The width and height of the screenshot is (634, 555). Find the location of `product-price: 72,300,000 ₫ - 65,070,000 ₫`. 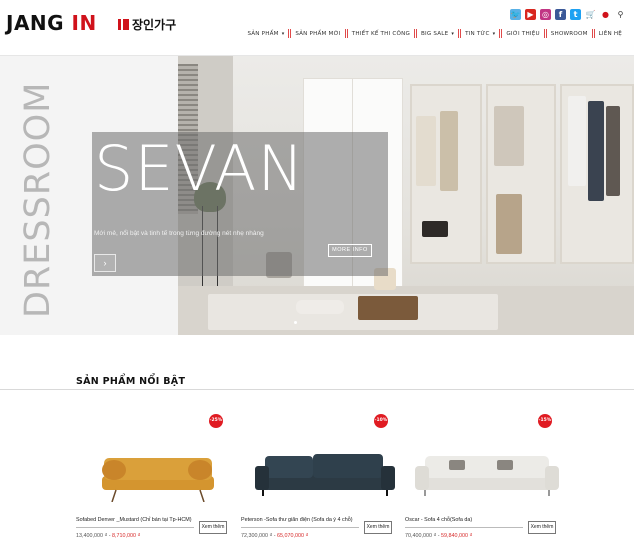

product-price: 72,300,000 ₫ - 65,070,000 ₫ is located at coordinates (274, 536).